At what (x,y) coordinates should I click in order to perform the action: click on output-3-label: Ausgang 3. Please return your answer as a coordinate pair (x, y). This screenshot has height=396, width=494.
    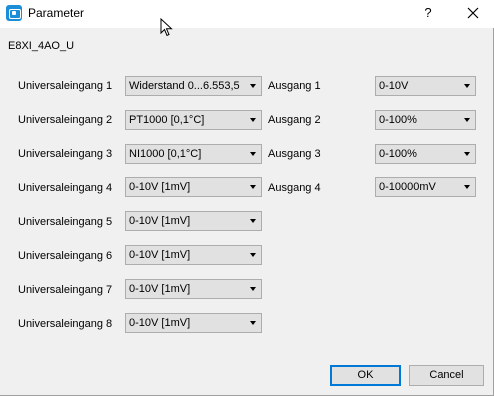
    Looking at the image, I should click on (294, 154).